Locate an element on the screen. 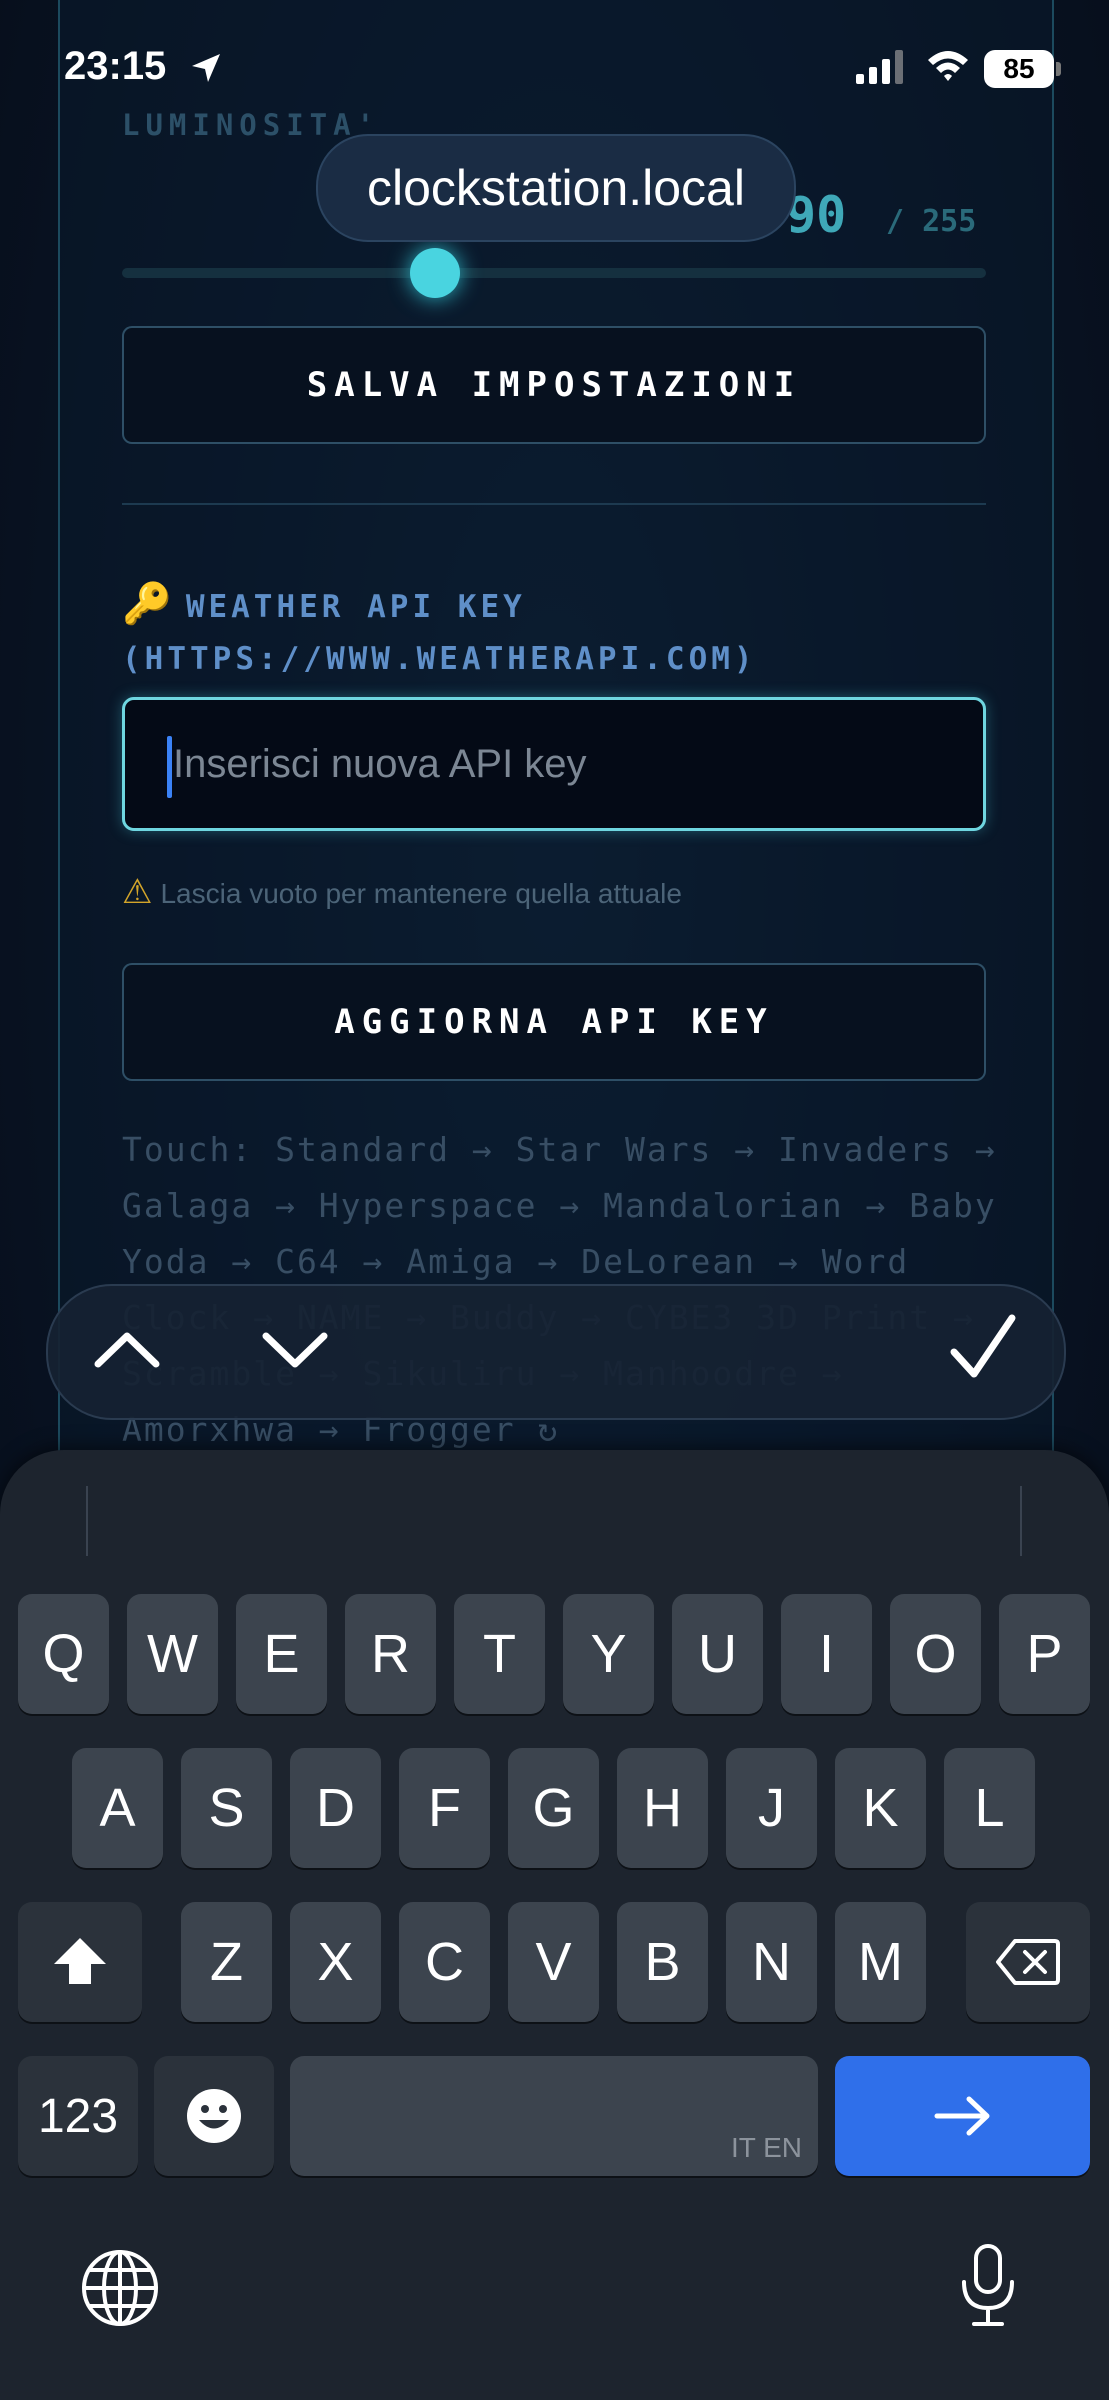 Image resolution: width=1109 pixels, height=2400 pixels. checkmark-icon is located at coordinates (983, 1348).